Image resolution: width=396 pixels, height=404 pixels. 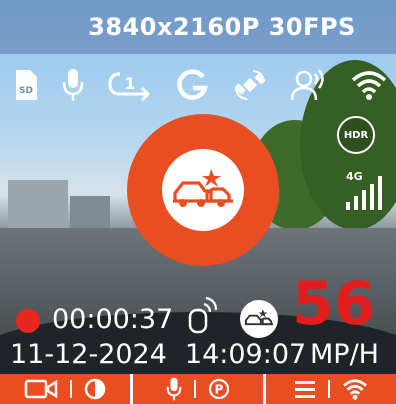 I want to click on resolution-bar: 3840x2160P 30FPS, so click(x=198, y=27).